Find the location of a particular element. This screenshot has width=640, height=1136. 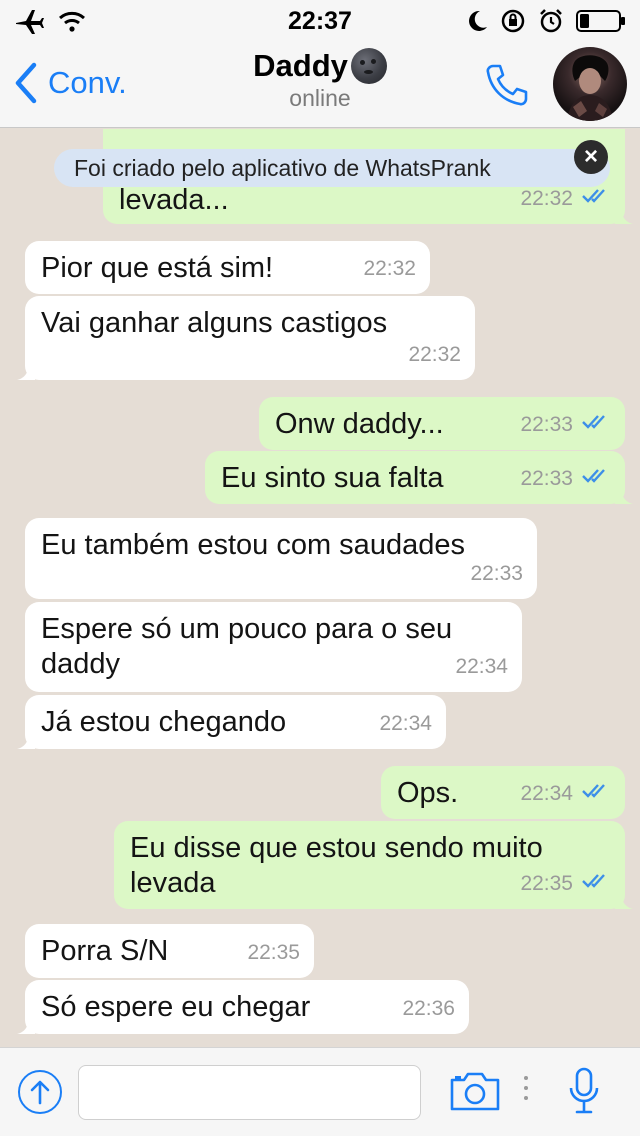

moon-icon is located at coordinates (477, 23).